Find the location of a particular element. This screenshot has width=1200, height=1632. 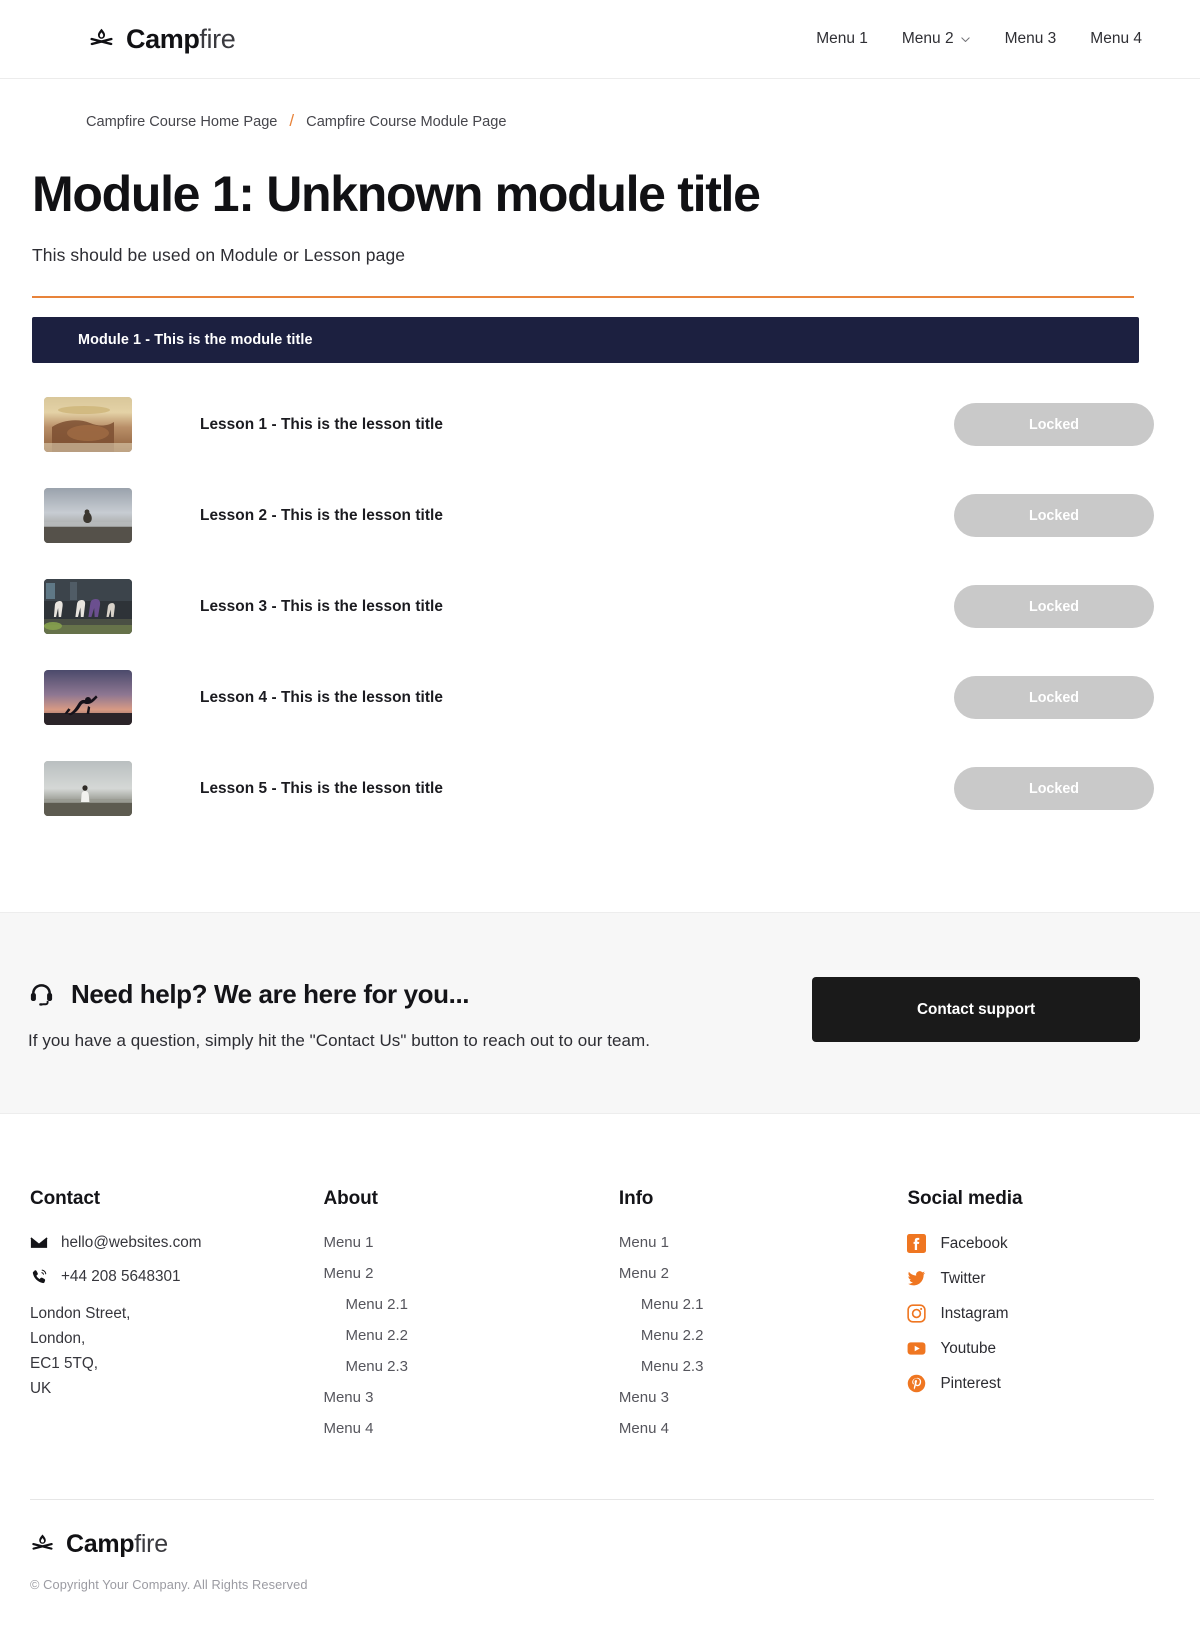

social-link-pinterest: Pinterest is located at coordinates (1029, 1383).